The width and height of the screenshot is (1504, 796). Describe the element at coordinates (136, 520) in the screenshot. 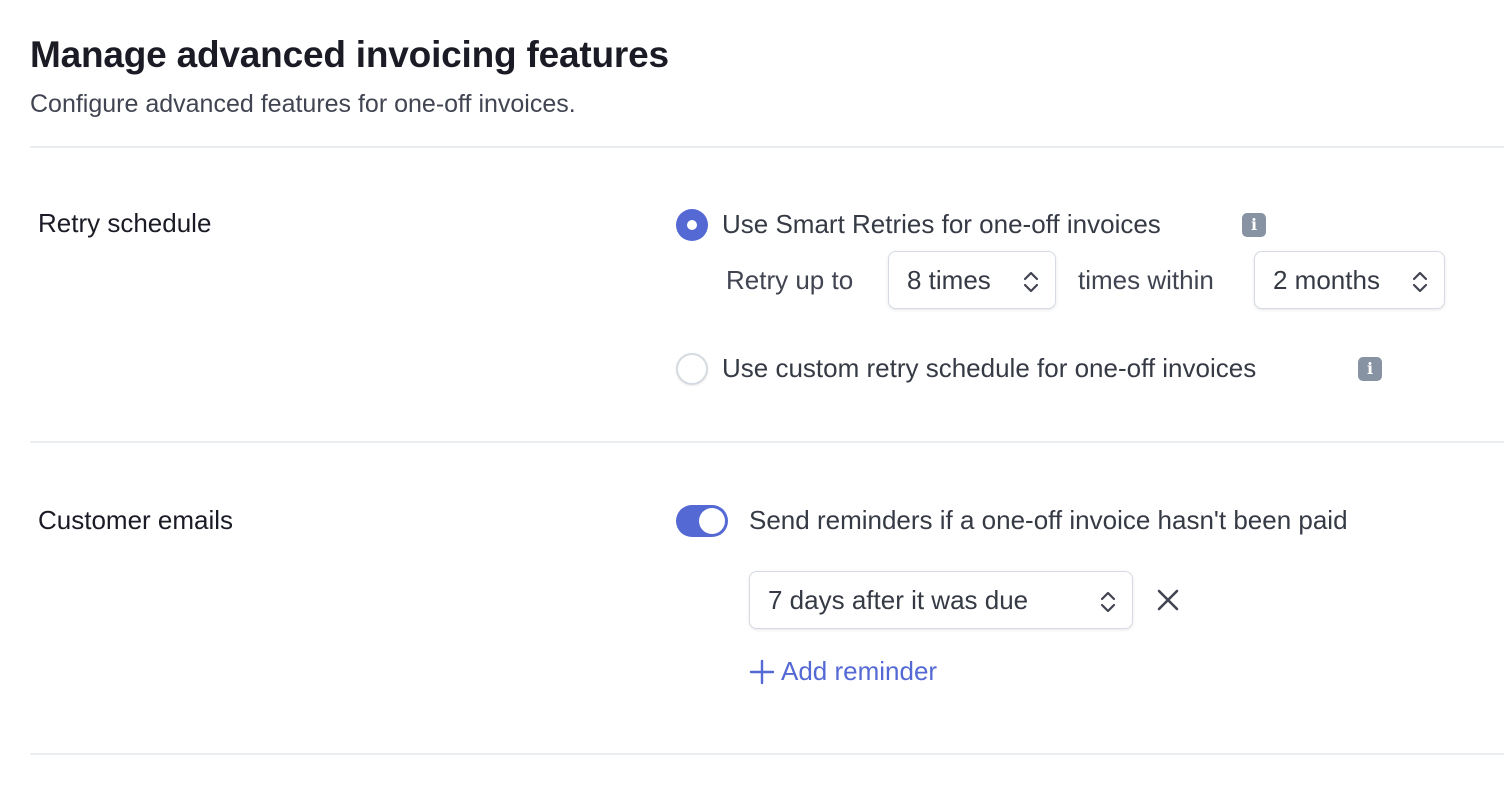

I see `customer-emails-label: Customer emails` at that location.